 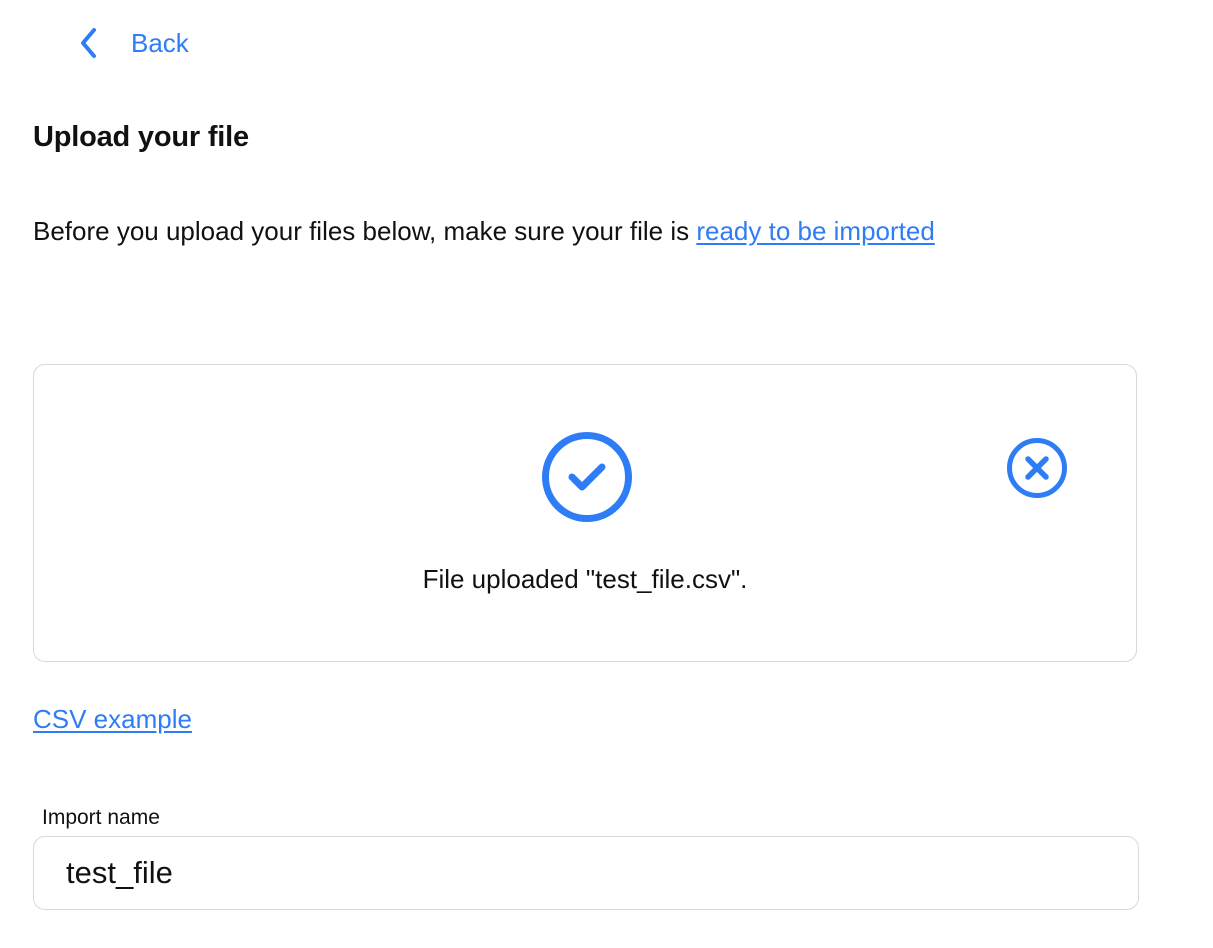 What do you see at coordinates (815, 231) in the screenshot?
I see `ready-to-import-link: ready to be imported` at bounding box center [815, 231].